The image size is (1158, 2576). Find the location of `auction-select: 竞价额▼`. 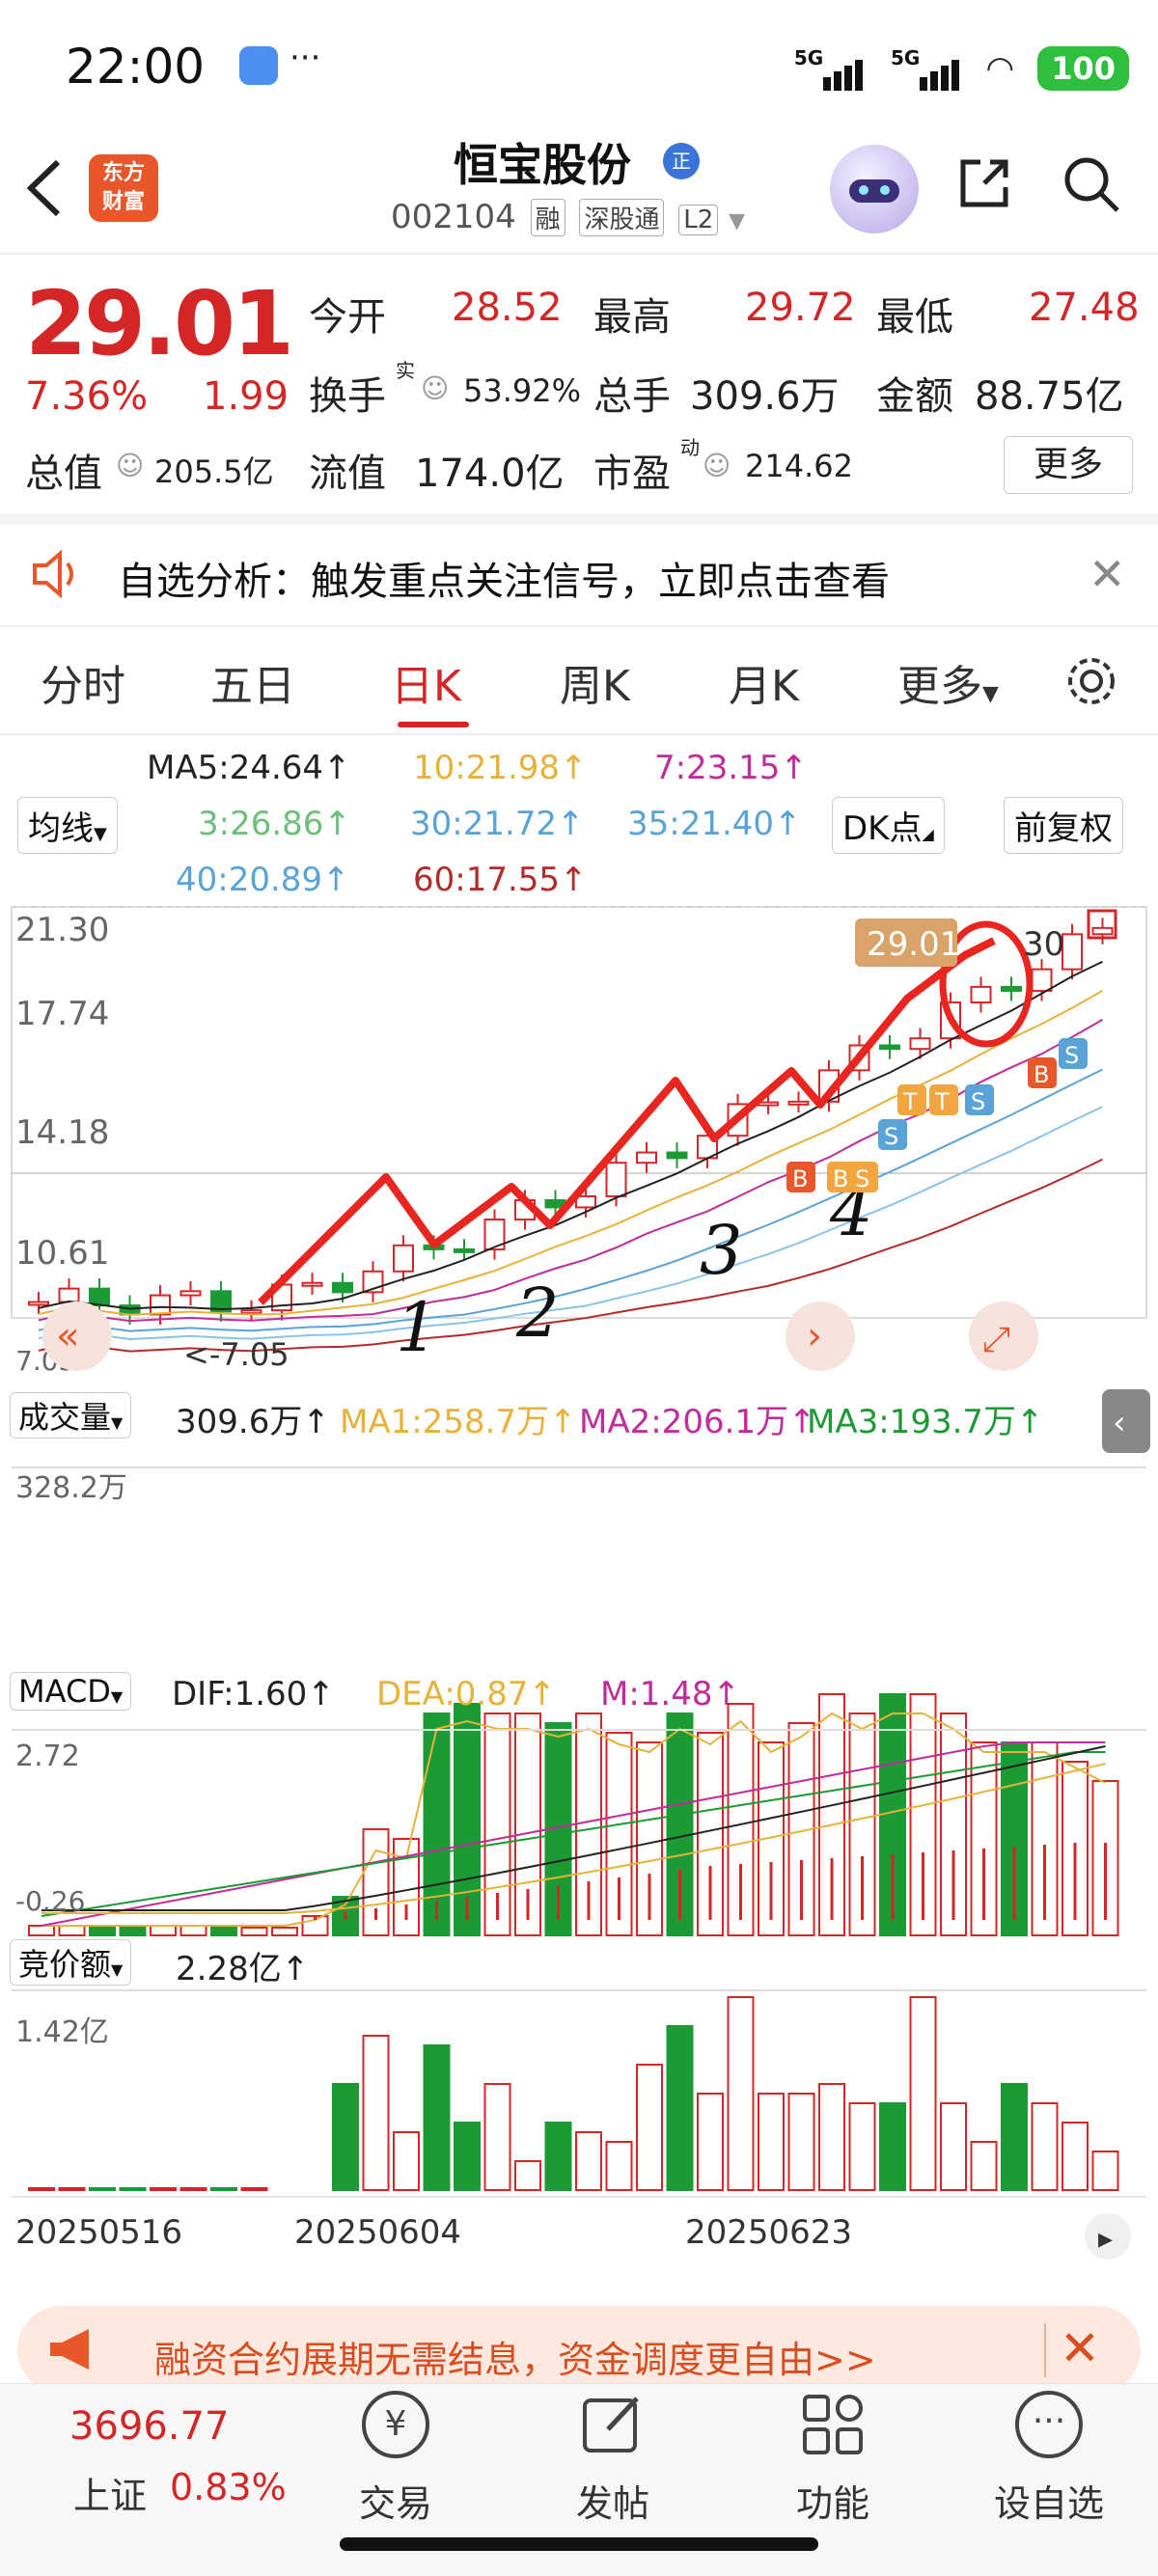

auction-select: 竞价额▼ is located at coordinates (71, 1963).